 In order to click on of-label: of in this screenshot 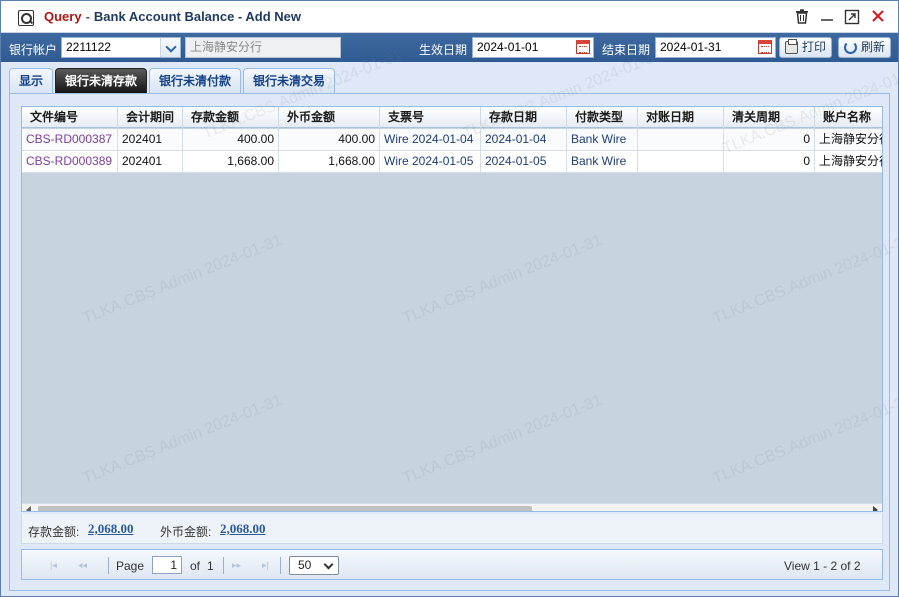, I will do `click(195, 566)`.